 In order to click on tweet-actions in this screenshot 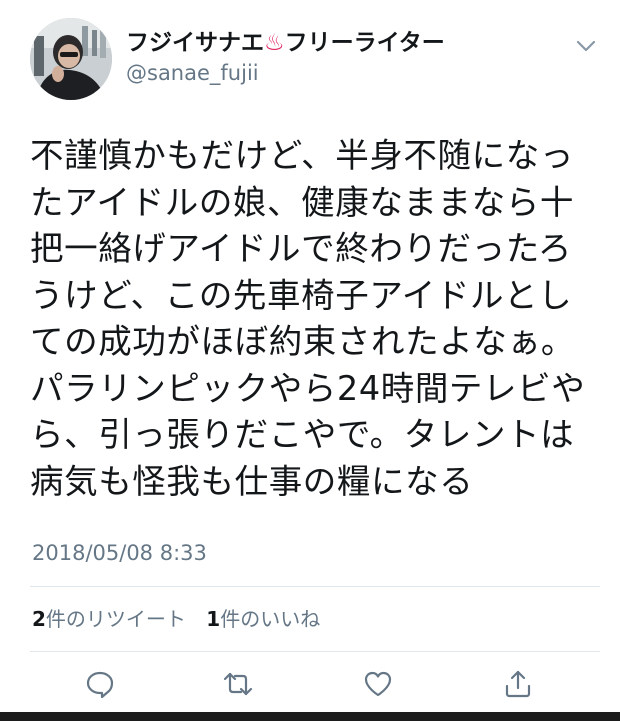, I will do `click(310, 686)`.